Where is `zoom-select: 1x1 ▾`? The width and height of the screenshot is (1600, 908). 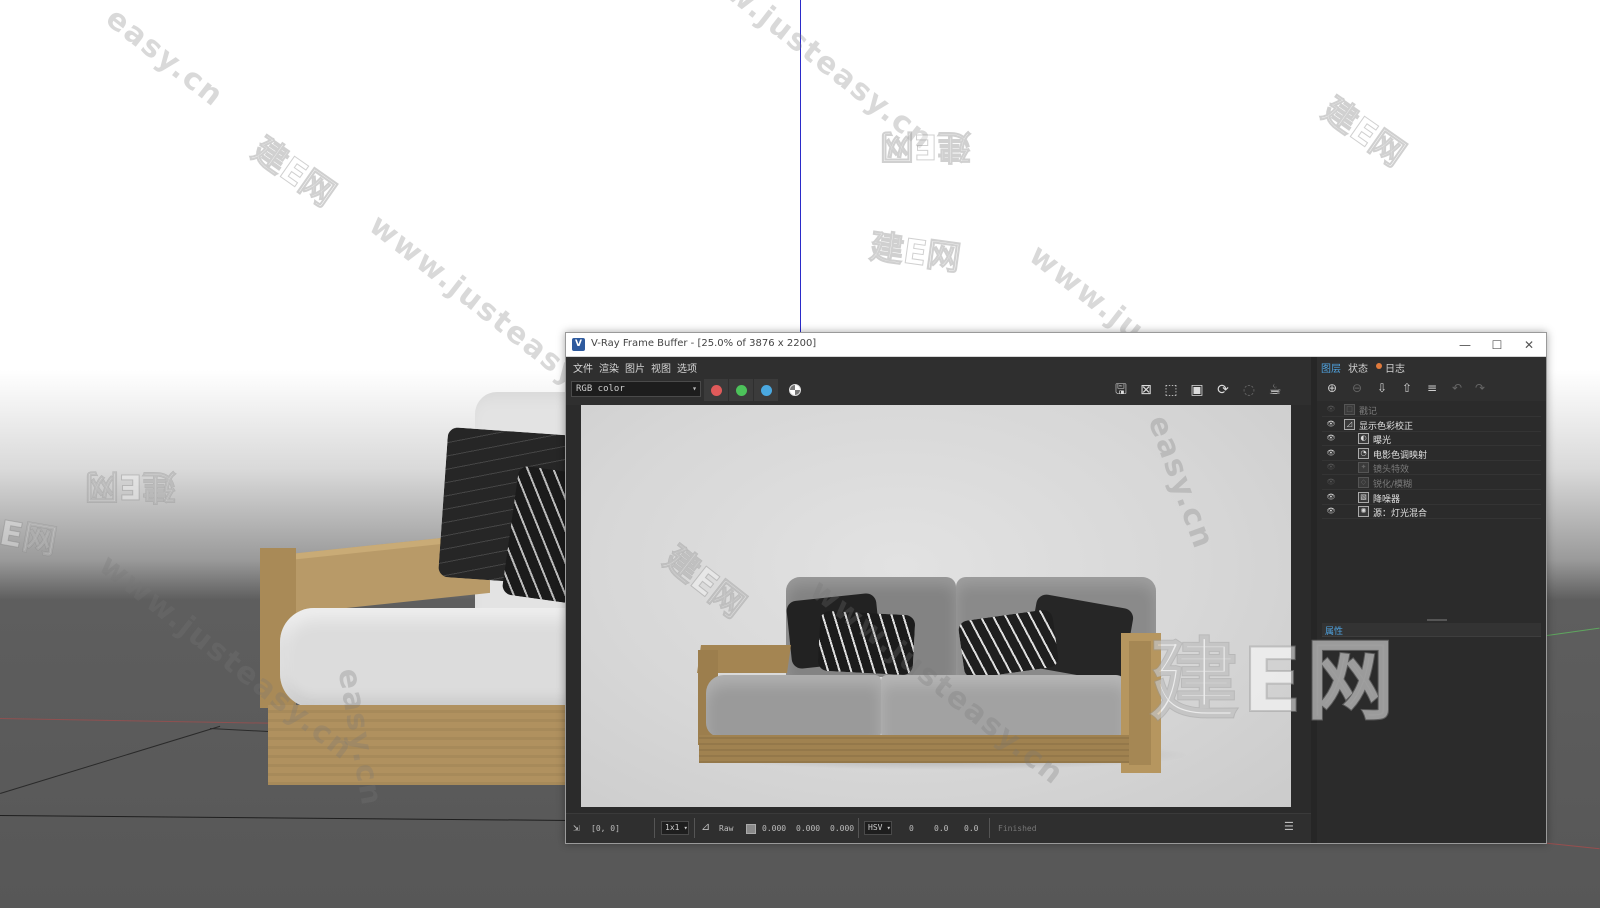
zoom-select: 1x1 ▾ is located at coordinates (675, 828).